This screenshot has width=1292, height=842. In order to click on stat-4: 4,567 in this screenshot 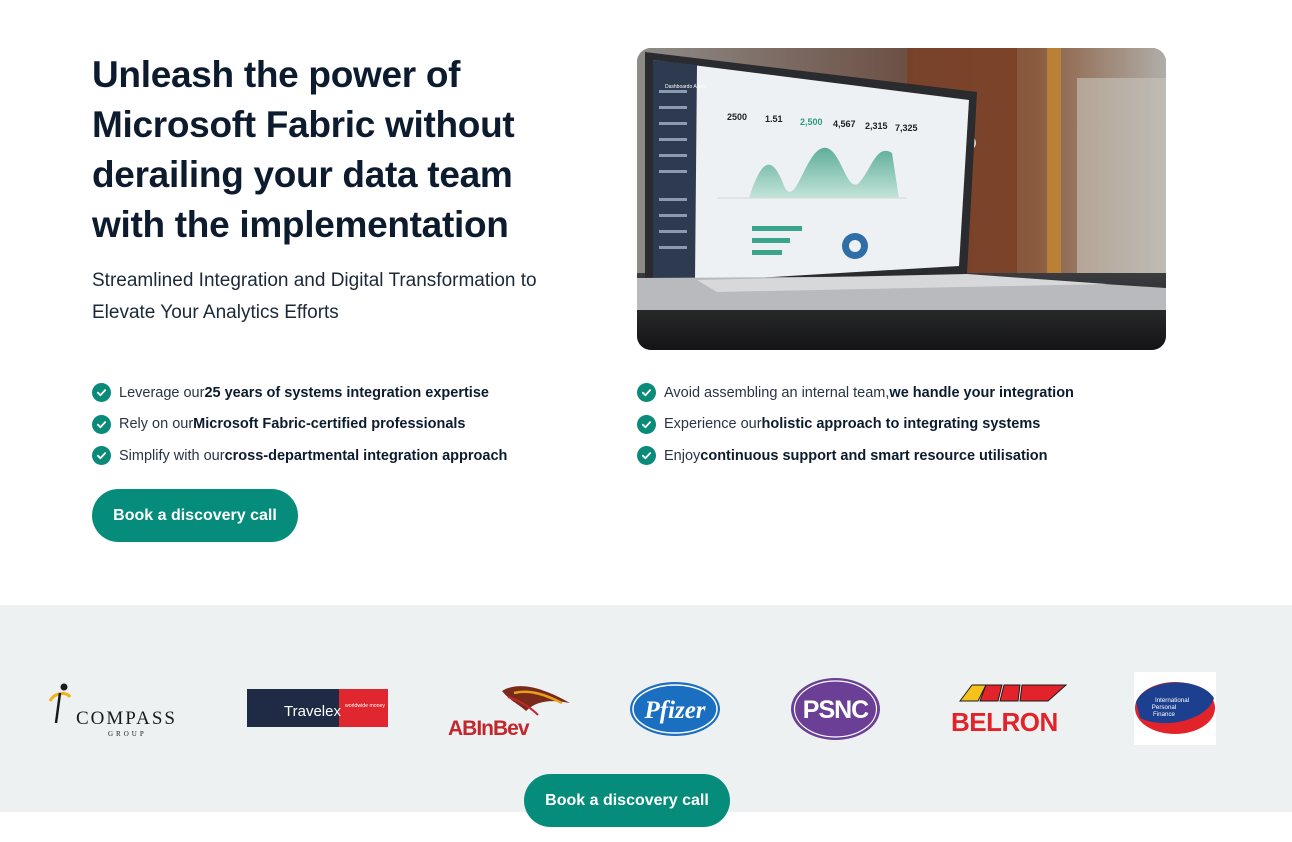, I will do `click(844, 124)`.